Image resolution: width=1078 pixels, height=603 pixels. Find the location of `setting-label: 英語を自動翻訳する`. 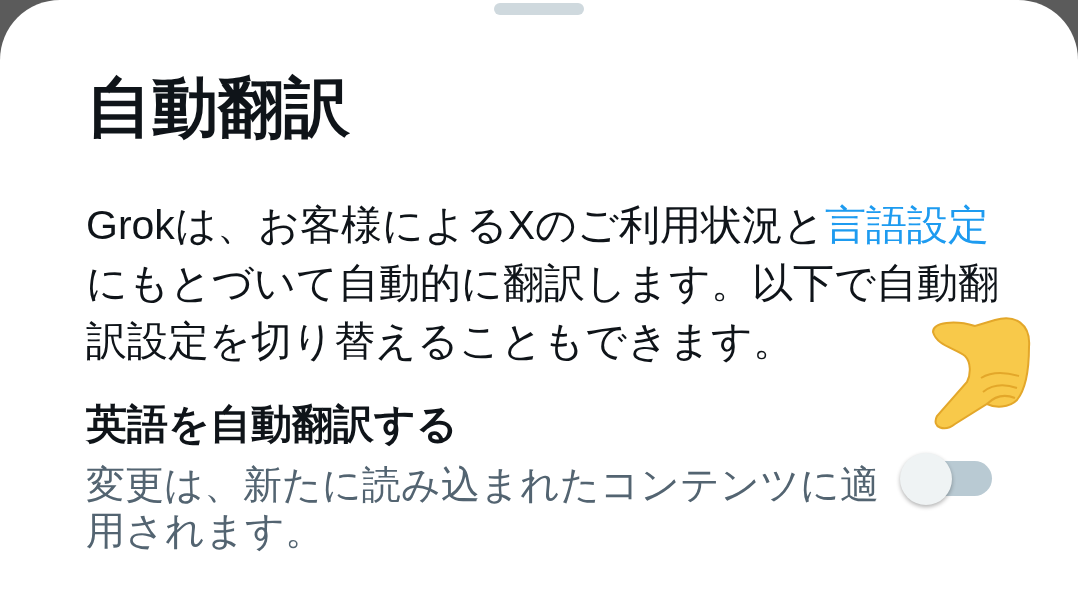

setting-label: 英語を自動翻訳する is located at coordinates (272, 424).